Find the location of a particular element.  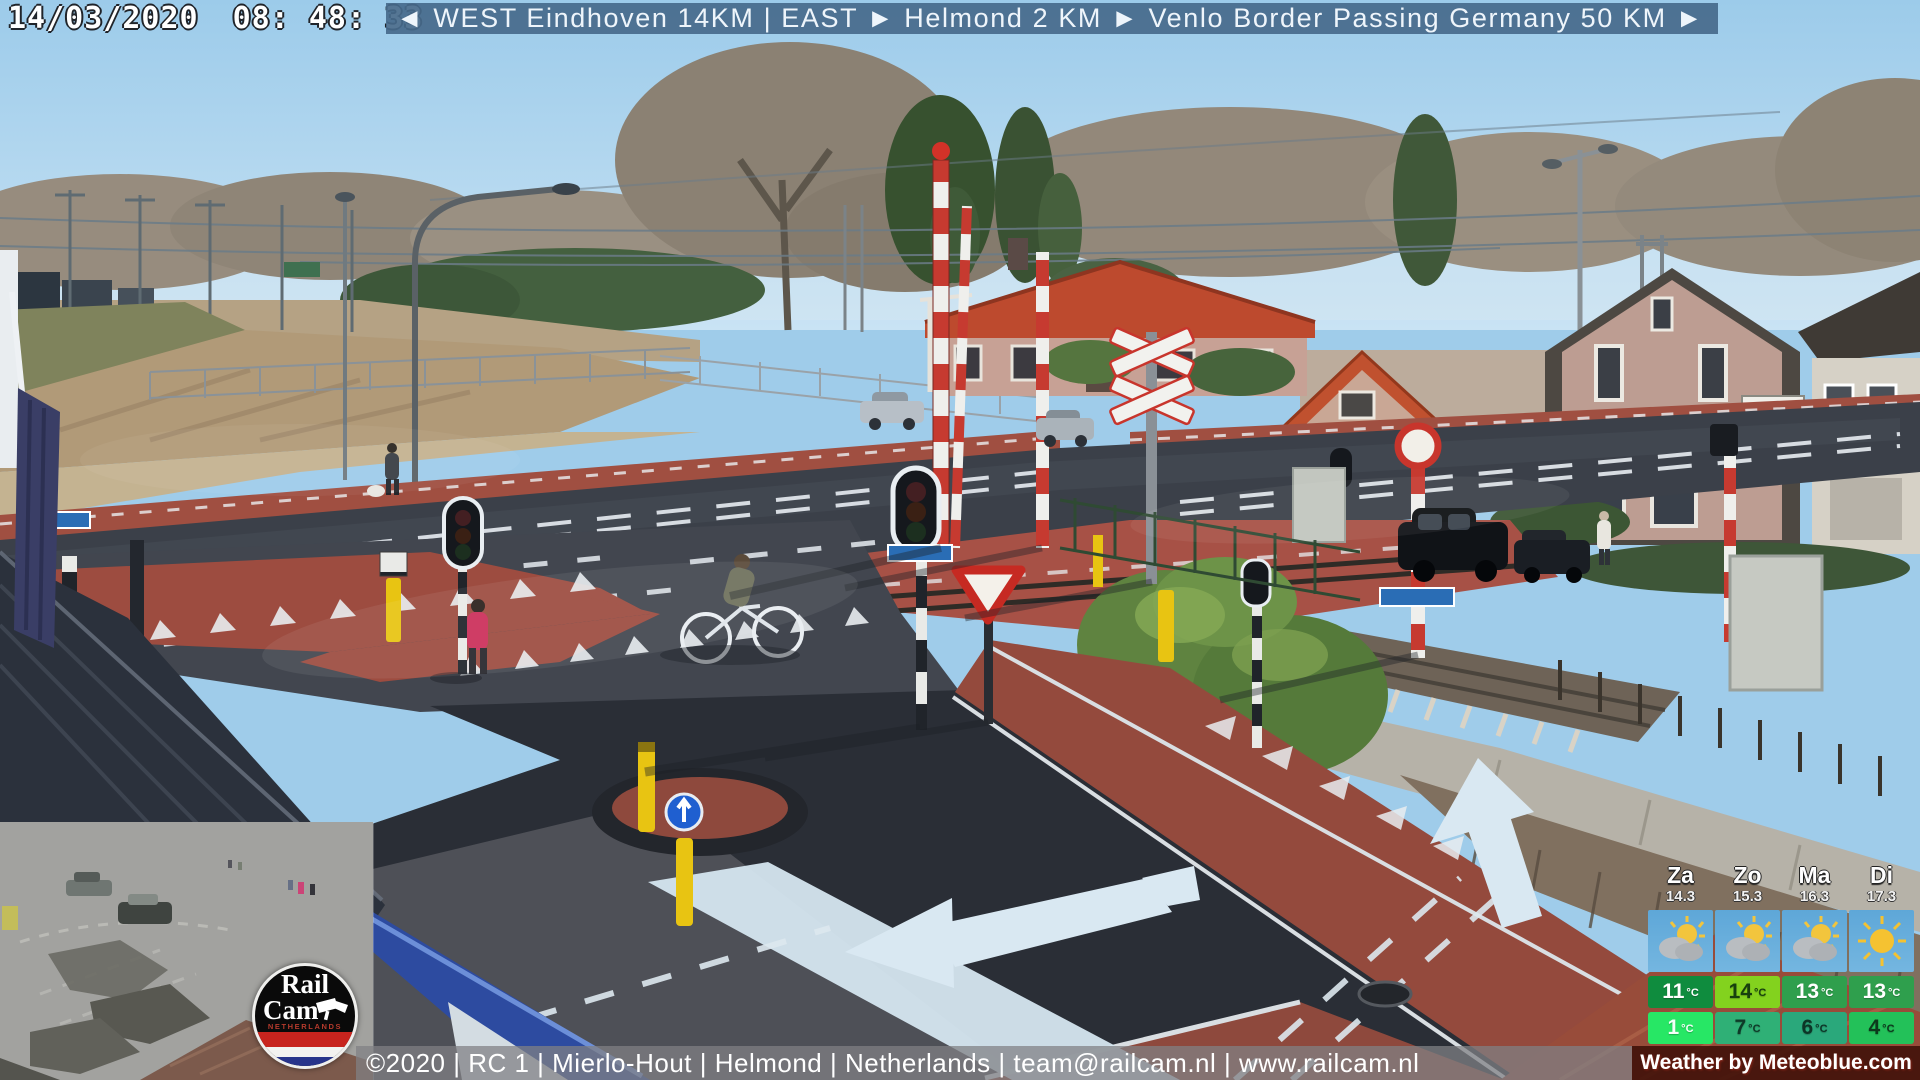

flag is located at coordinates (37, 518).